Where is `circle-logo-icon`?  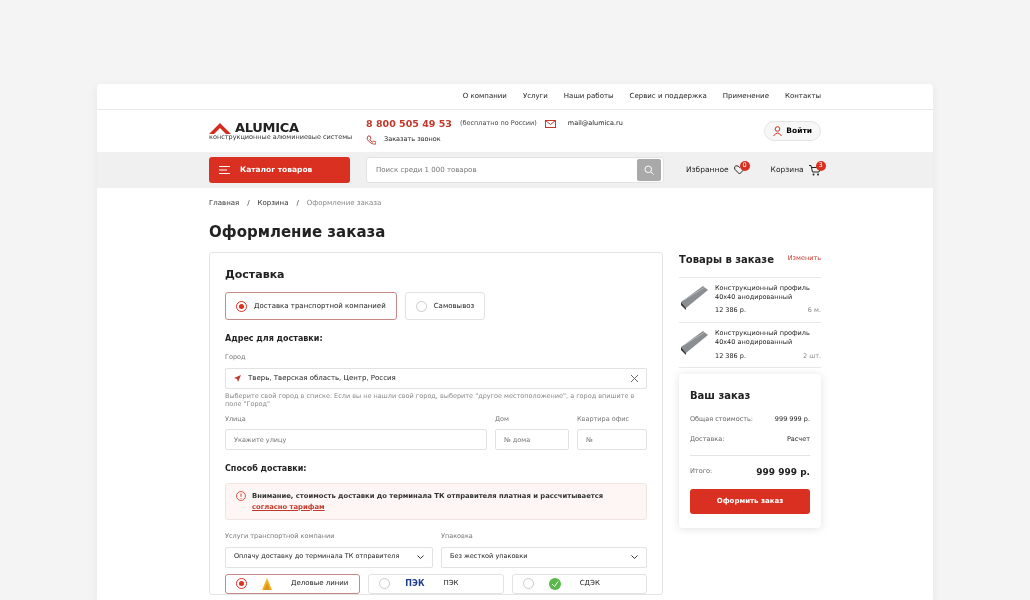 circle-logo-icon is located at coordinates (554, 583).